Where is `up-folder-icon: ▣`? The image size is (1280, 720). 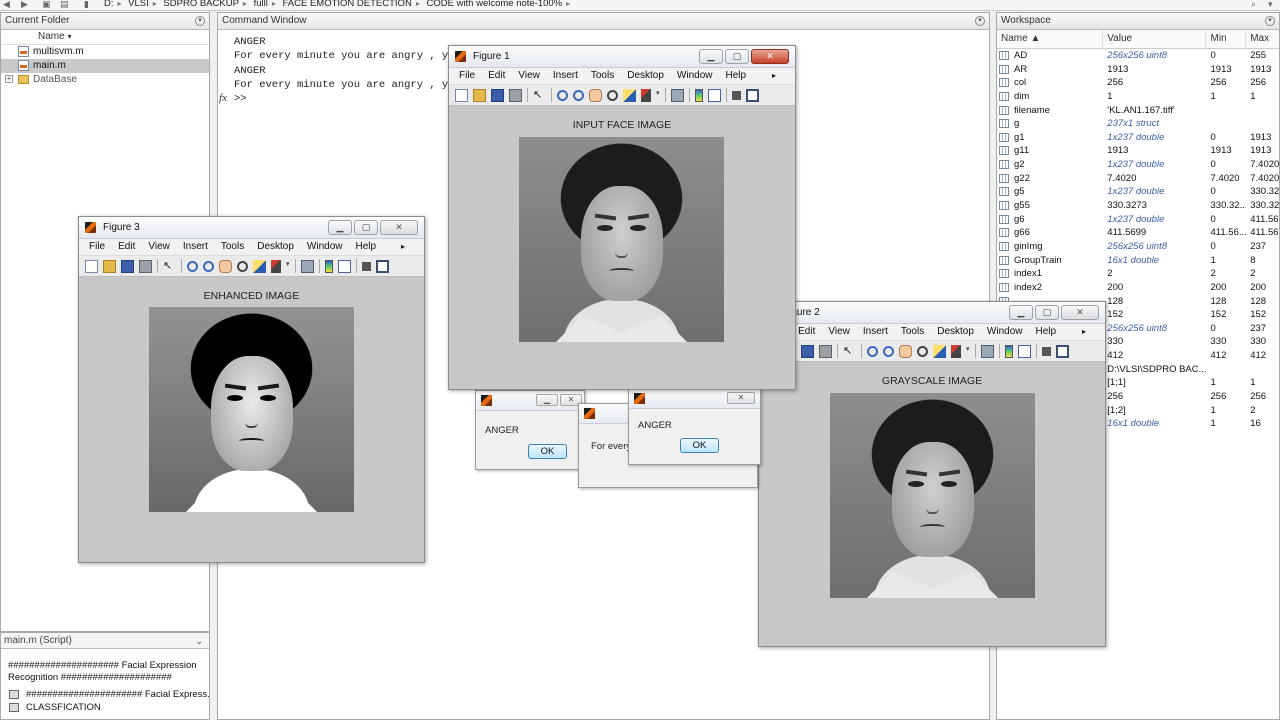 up-folder-icon: ▣ is located at coordinates (46, 5).